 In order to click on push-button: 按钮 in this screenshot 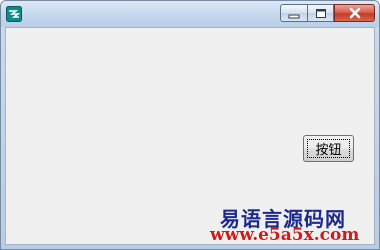, I will do `click(328, 148)`.